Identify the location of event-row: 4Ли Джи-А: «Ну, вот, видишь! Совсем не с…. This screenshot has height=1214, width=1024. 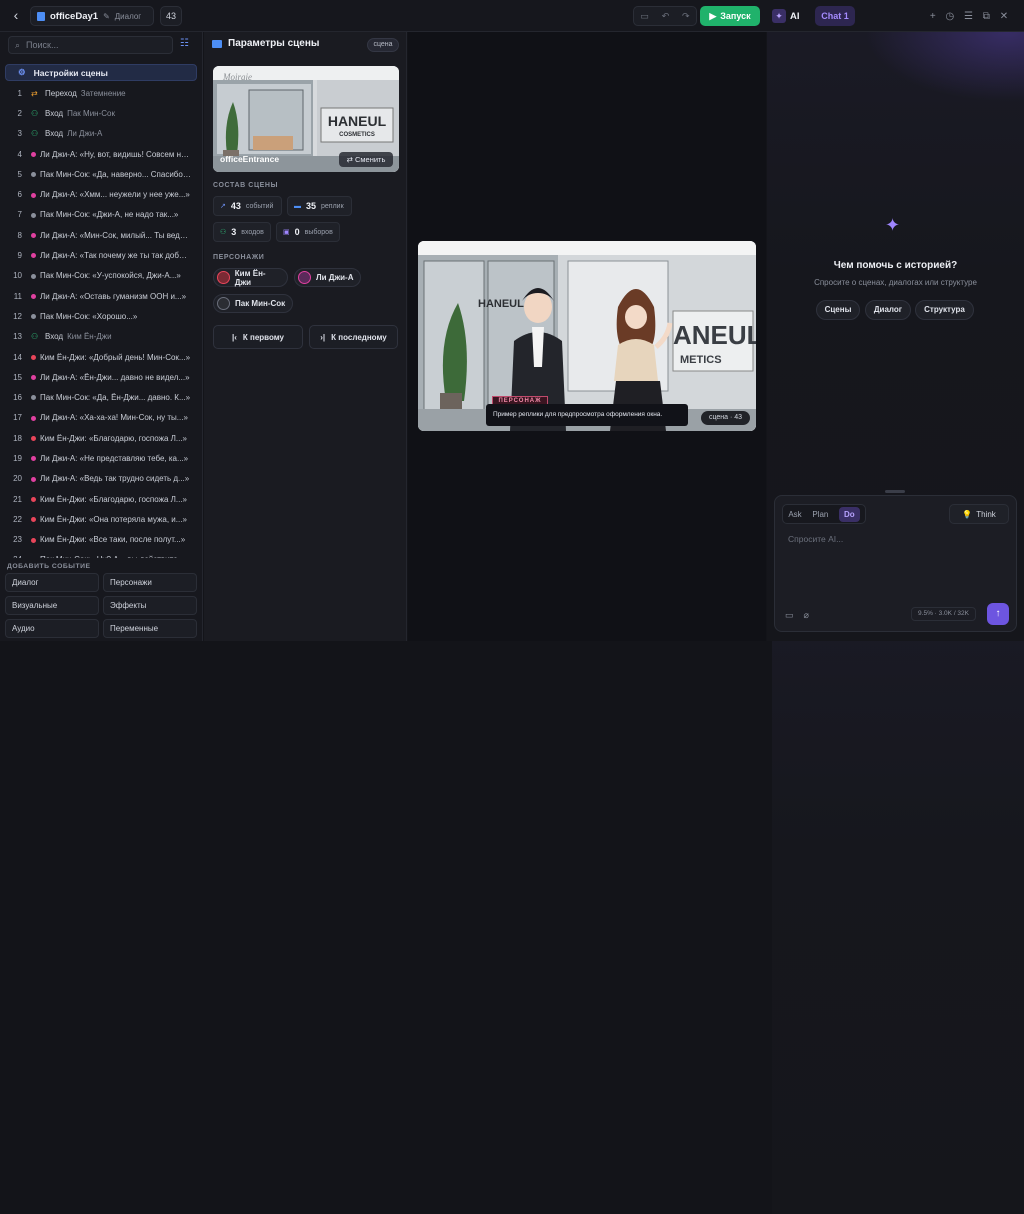
(101, 154).